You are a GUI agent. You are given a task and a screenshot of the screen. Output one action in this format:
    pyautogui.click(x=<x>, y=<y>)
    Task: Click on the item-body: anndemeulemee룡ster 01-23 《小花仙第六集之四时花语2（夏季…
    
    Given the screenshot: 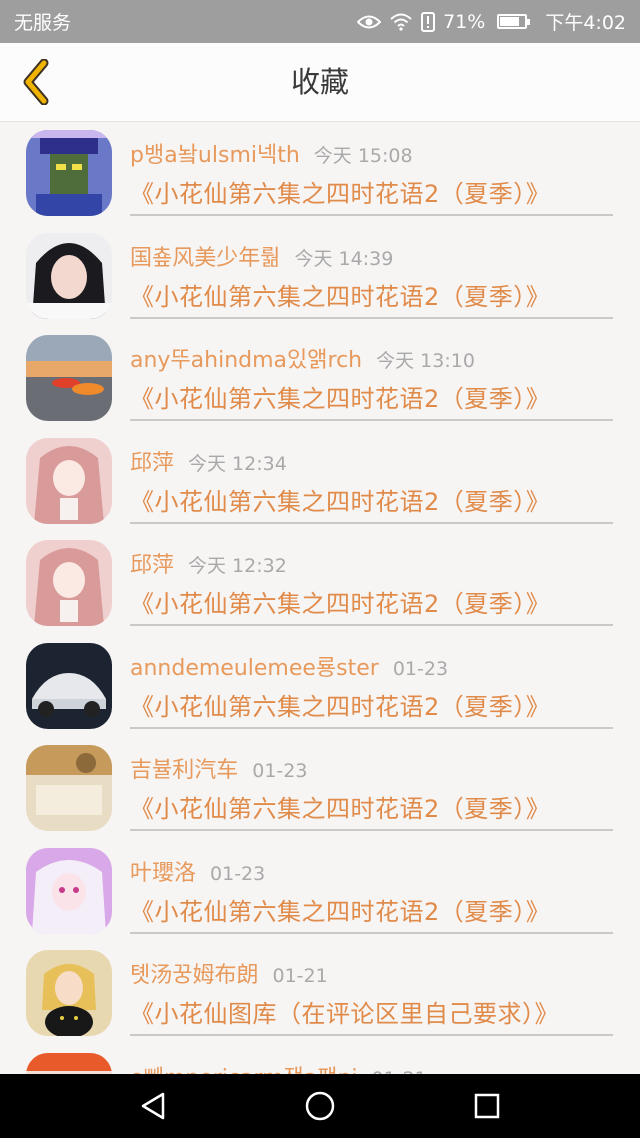 What is the action you would take?
    pyautogui.click(x=371, y=682)
    